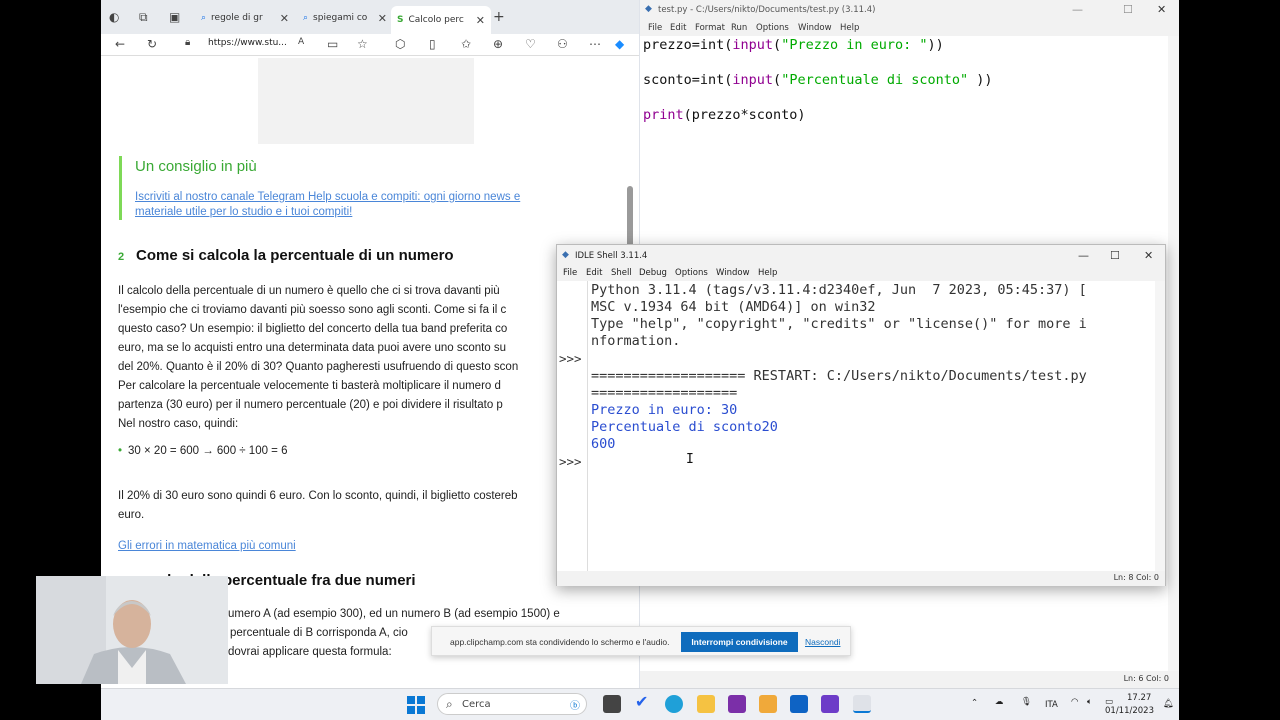 The width and height of the screenshot is (1280, 720). I want to click on outlook-icon, so click(799, 704).